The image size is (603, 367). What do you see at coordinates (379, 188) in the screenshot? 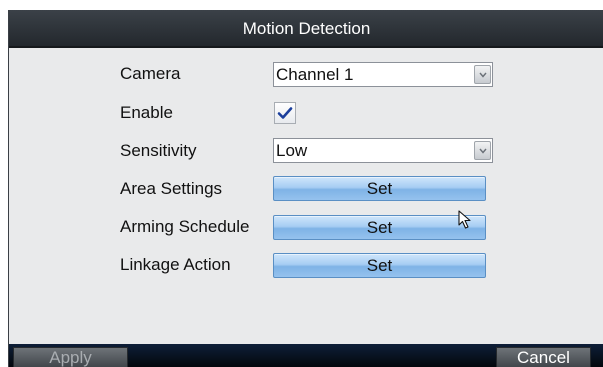
I see `area-settings-set-button: Set` at bounding box center [379, 188].